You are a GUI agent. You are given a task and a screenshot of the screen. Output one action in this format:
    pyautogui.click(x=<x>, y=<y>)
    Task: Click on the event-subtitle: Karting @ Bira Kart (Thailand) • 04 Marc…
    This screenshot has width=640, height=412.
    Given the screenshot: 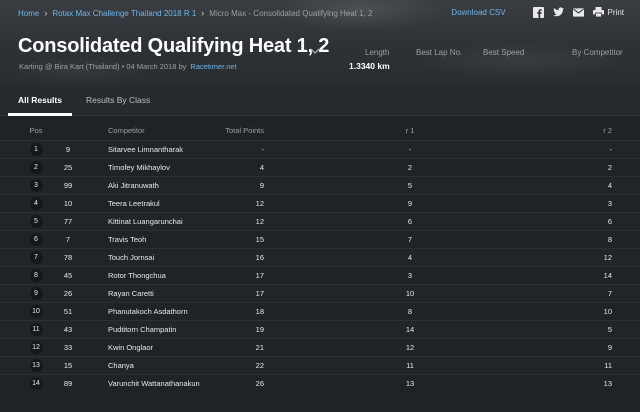 What is the action you would take?
    pyautogui.click(x=128, y=66)
    